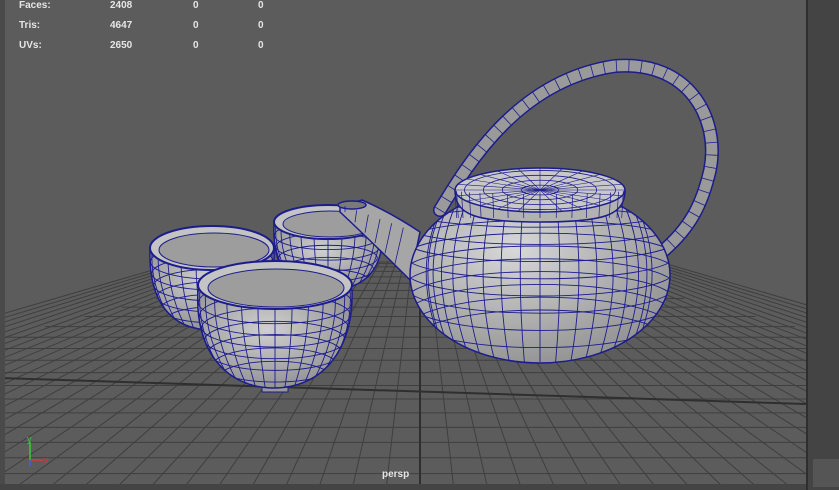 The width and height of the screenshot is (839, 490). What do you see at coordinates (30, 45) in the screenshot?
I see `hud-label: UVs:` at bounding box center [30, 45].